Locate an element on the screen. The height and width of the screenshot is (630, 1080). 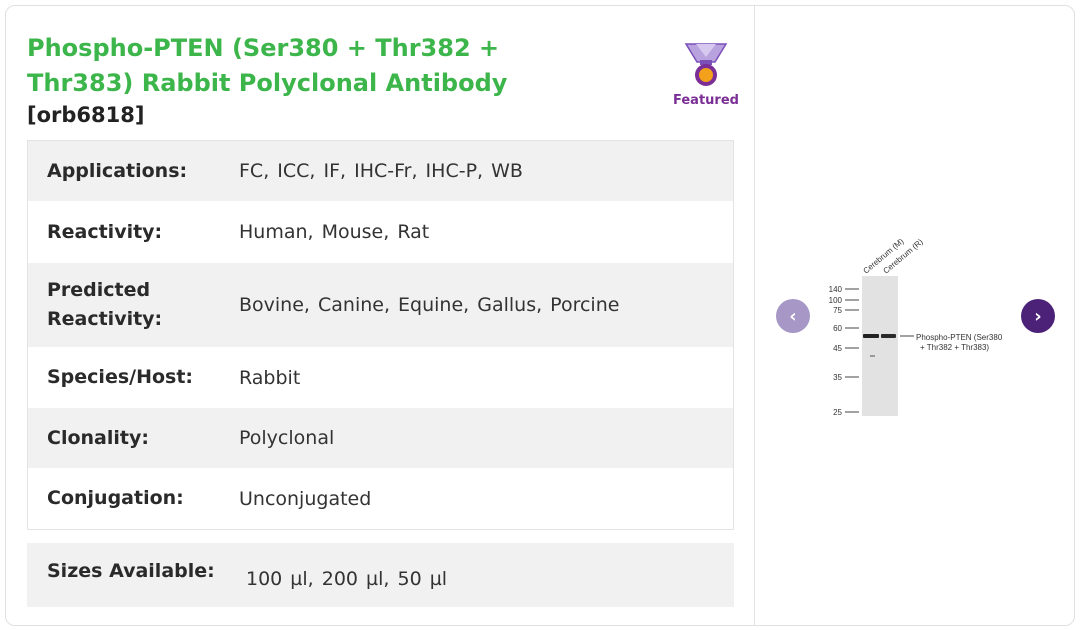
spec-label: Reactivity: is located at coordinates (105, 231).